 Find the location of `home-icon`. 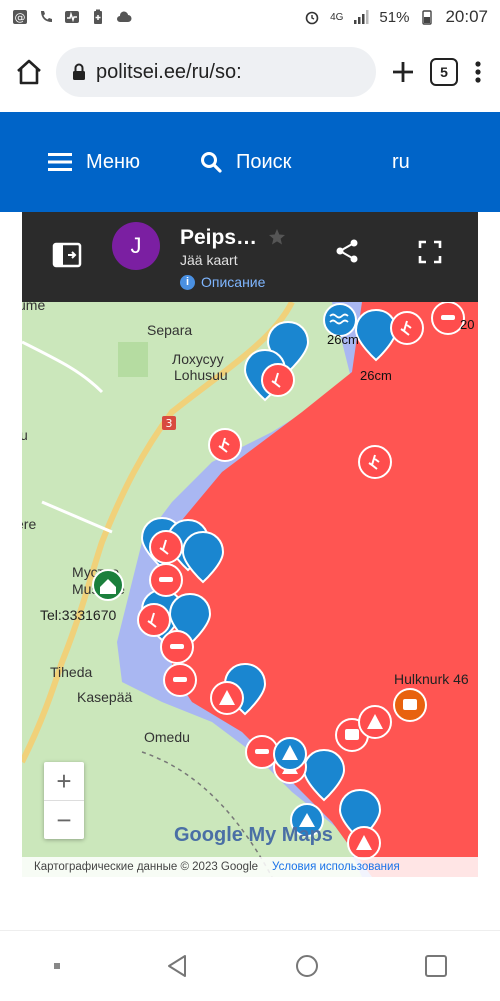

home-icon is located at coordinates (29, 72).